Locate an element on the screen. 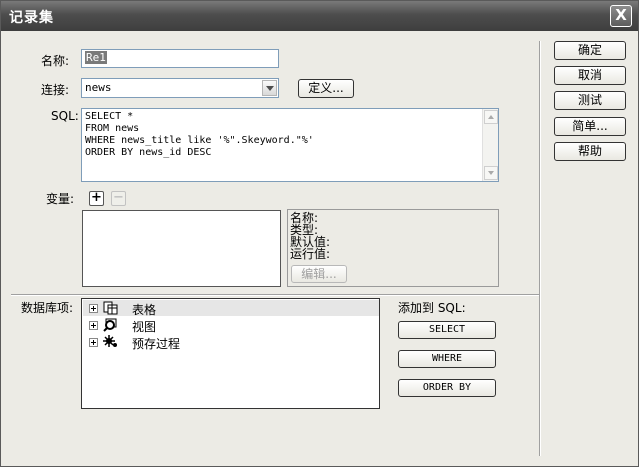  name-input-value: Re1 is located at coordinates (96, 57).